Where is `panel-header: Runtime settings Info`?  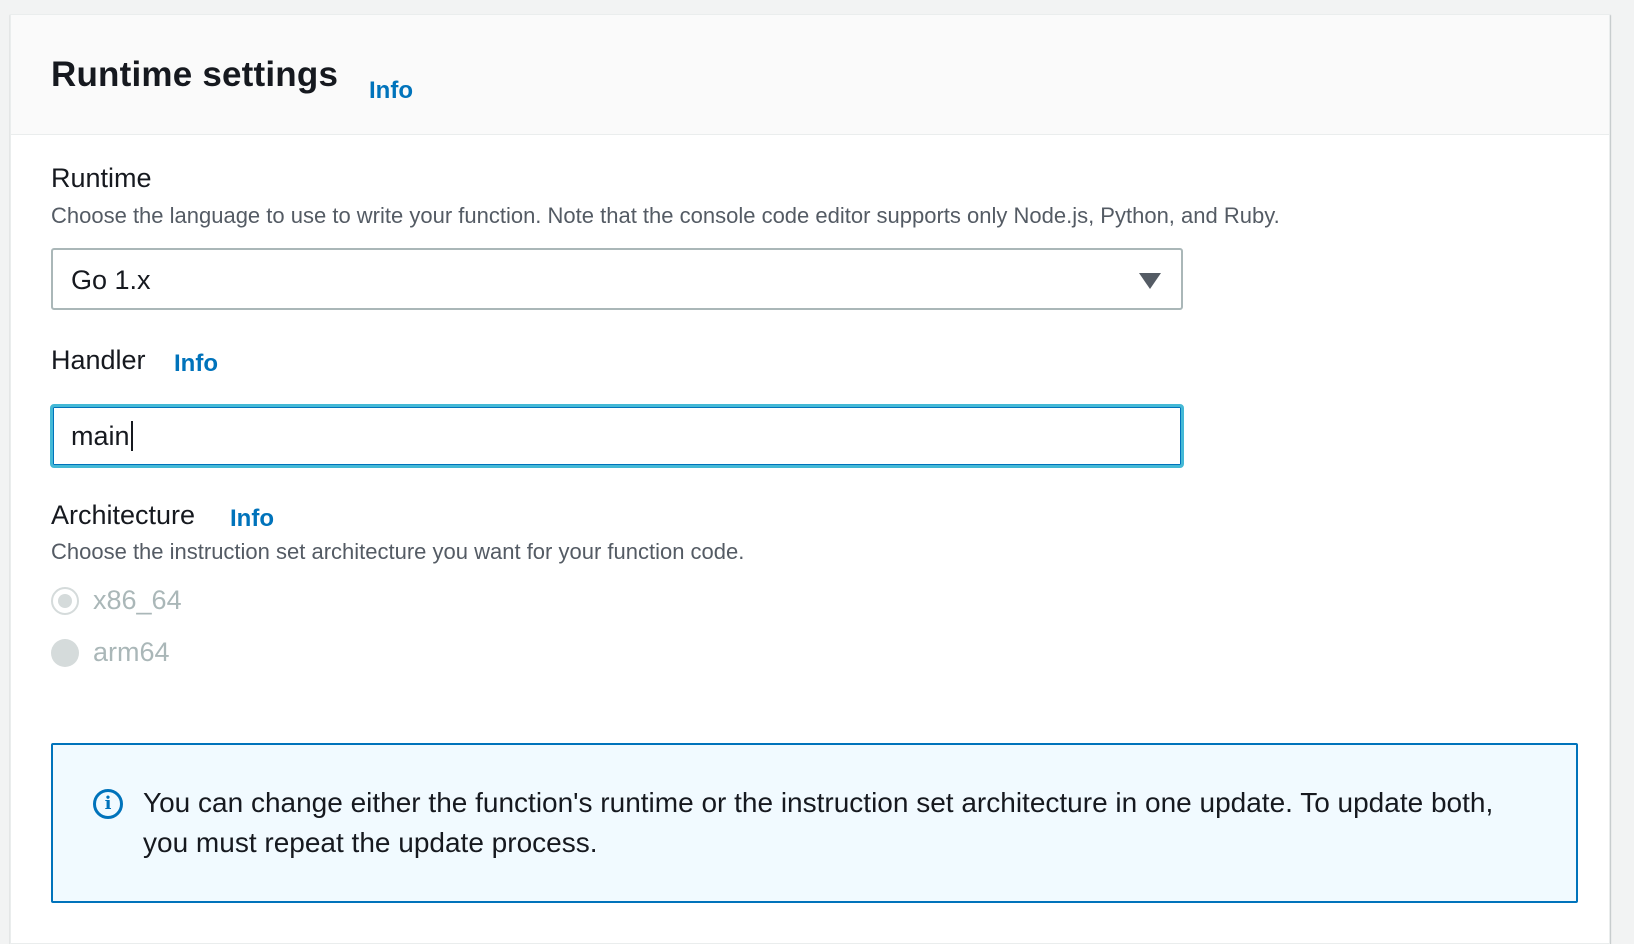 panel-header: Runtime settings Info is located at coordinates (810, 75).